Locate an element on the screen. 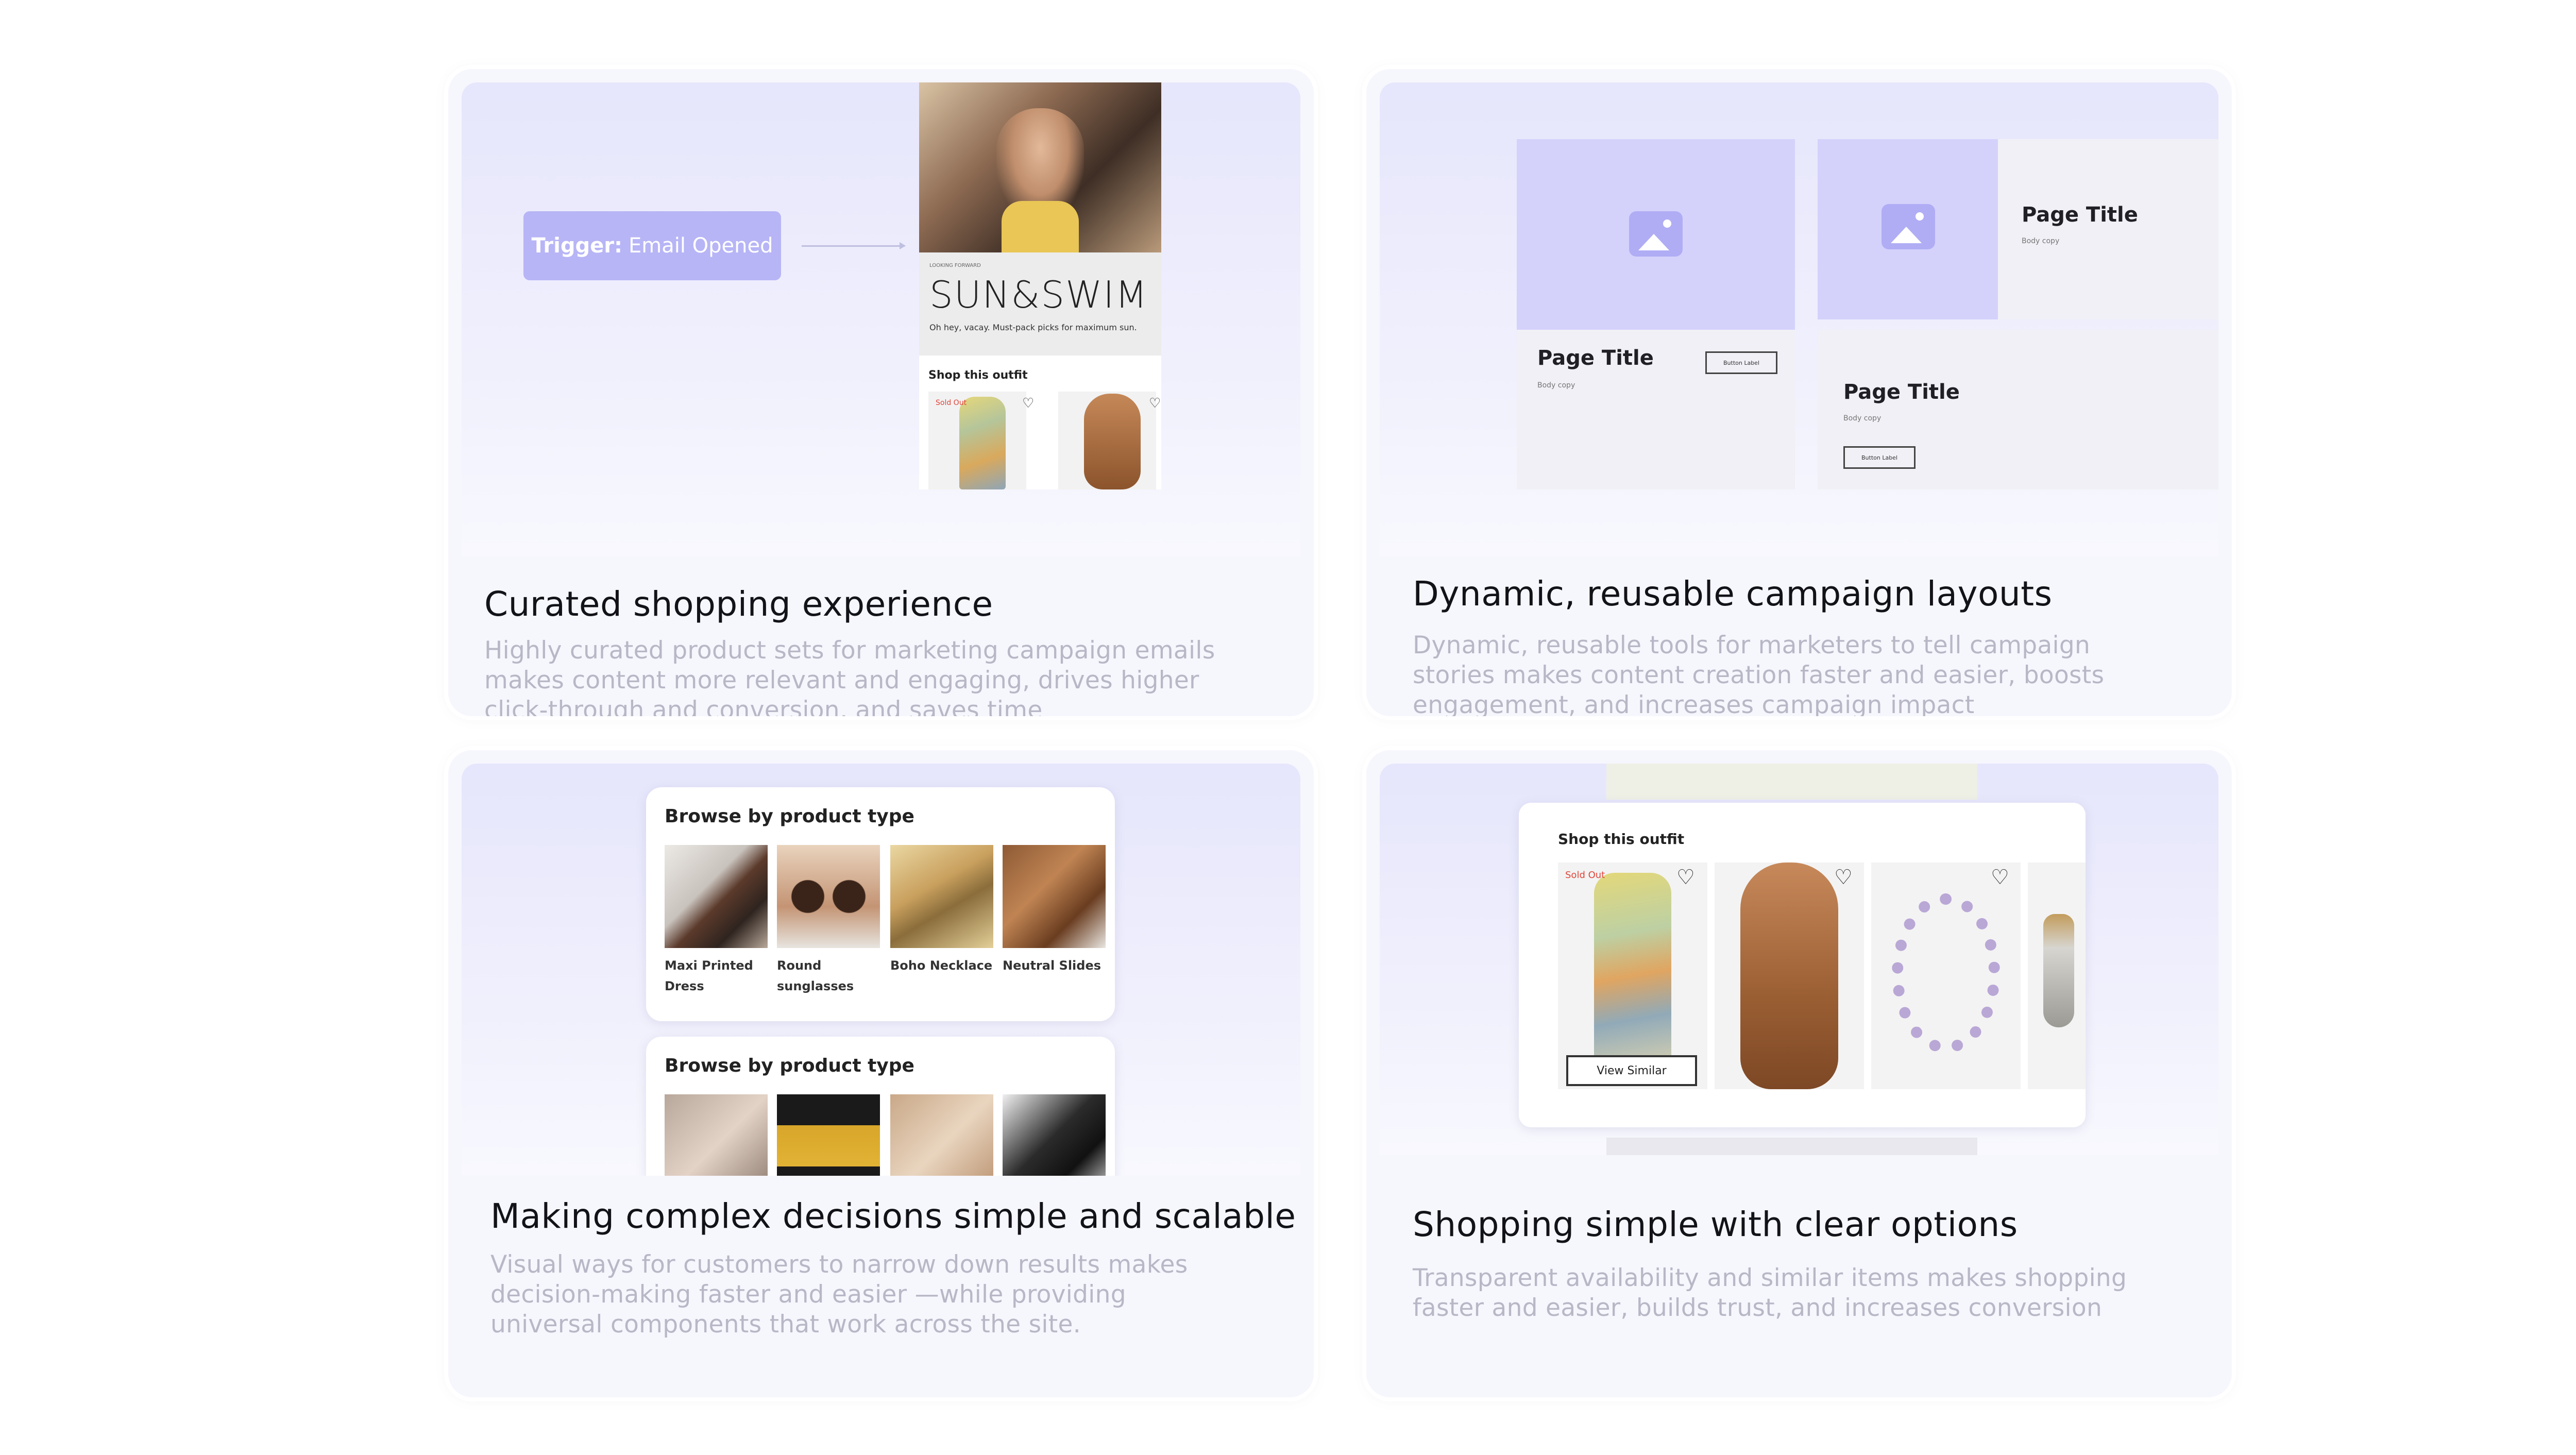  product-tile-bag is located at coordinates (1054, 1135).